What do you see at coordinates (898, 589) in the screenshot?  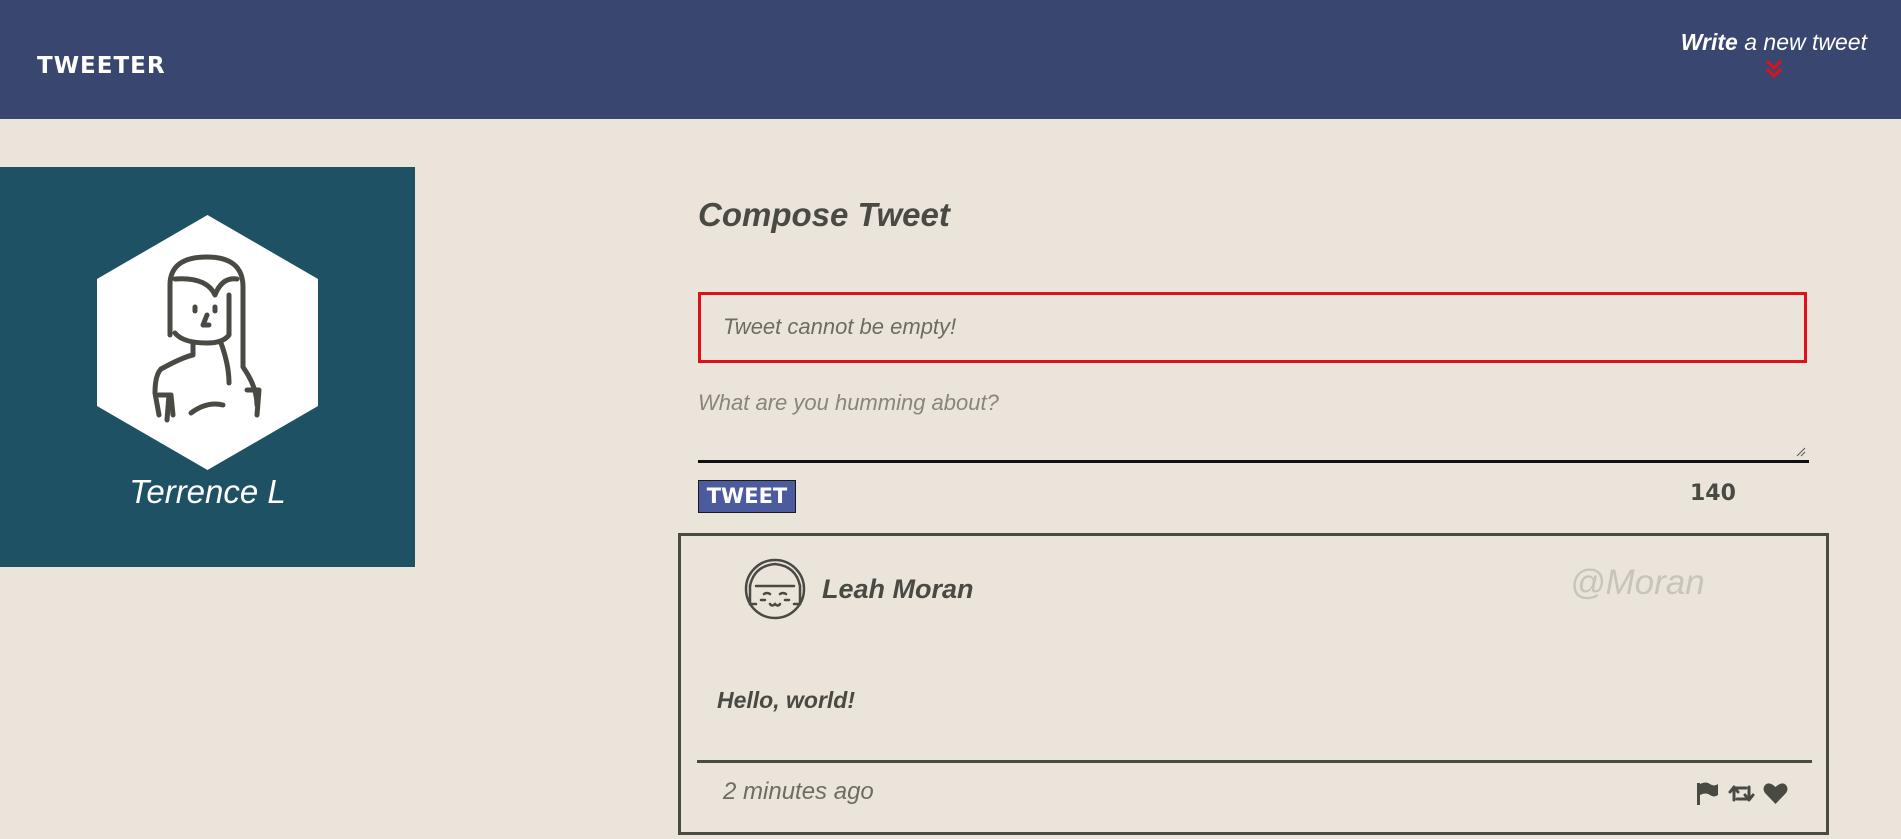 I see `tweet-author-name: Leah Moran` at bounding box center [898, 589].